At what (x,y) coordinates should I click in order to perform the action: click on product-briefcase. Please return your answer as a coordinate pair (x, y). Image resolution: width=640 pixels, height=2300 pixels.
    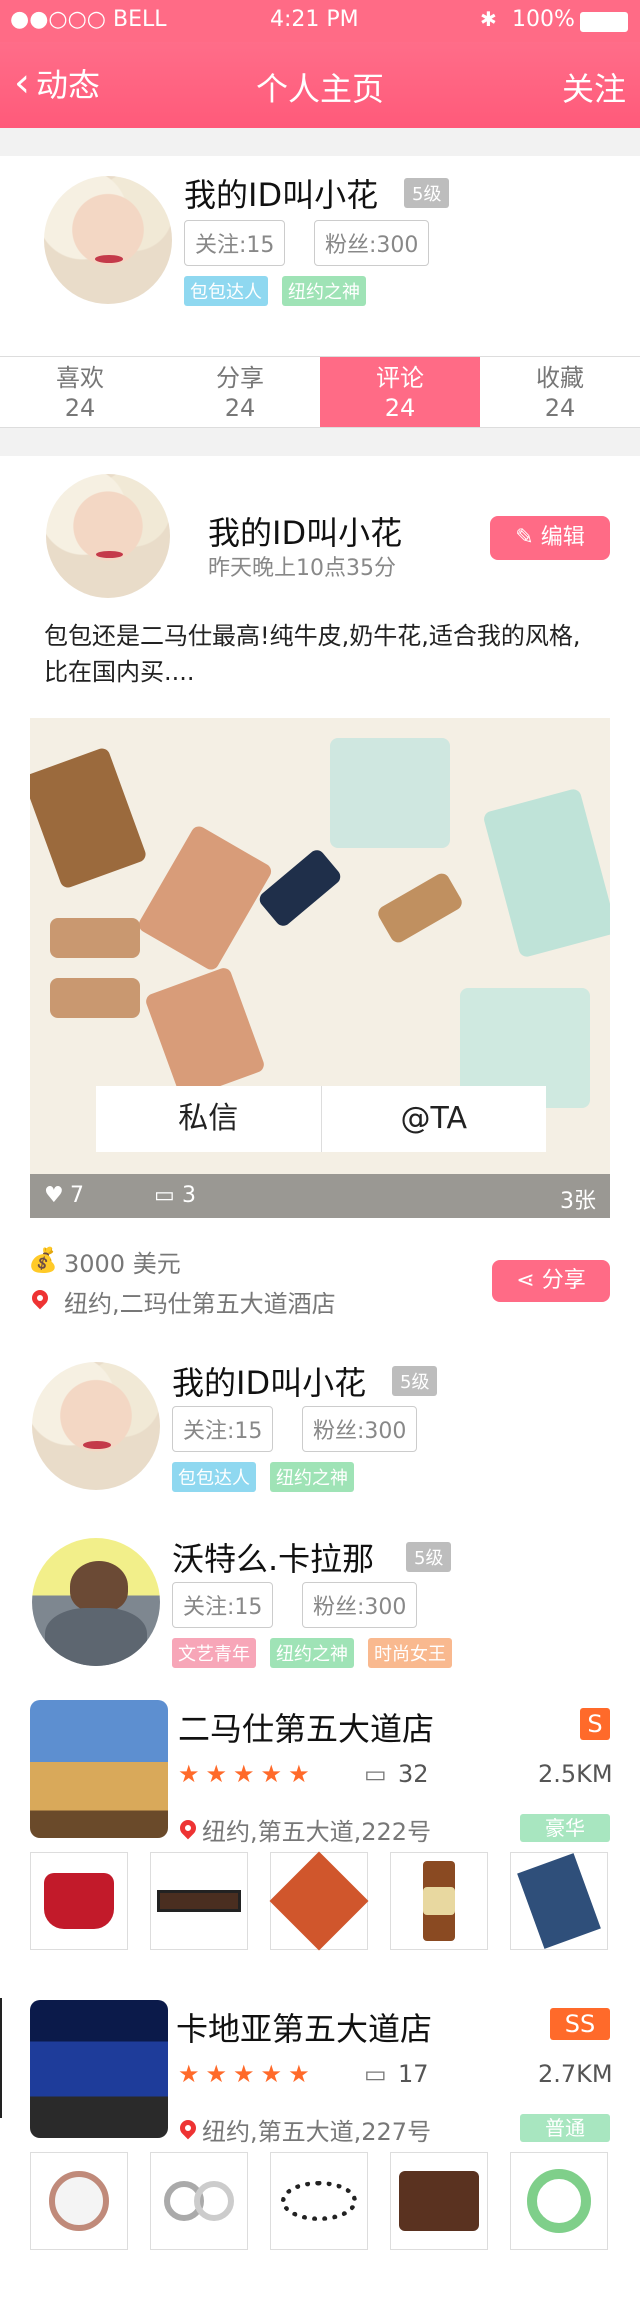
    Looking at the image, I should click on (439, 2201).